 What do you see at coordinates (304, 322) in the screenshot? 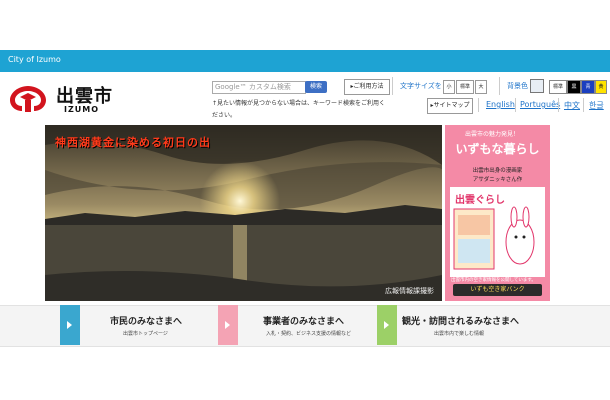
I see `nav-businesses-title: 事業者のみなさまへ` at bounding box center [304, 322].